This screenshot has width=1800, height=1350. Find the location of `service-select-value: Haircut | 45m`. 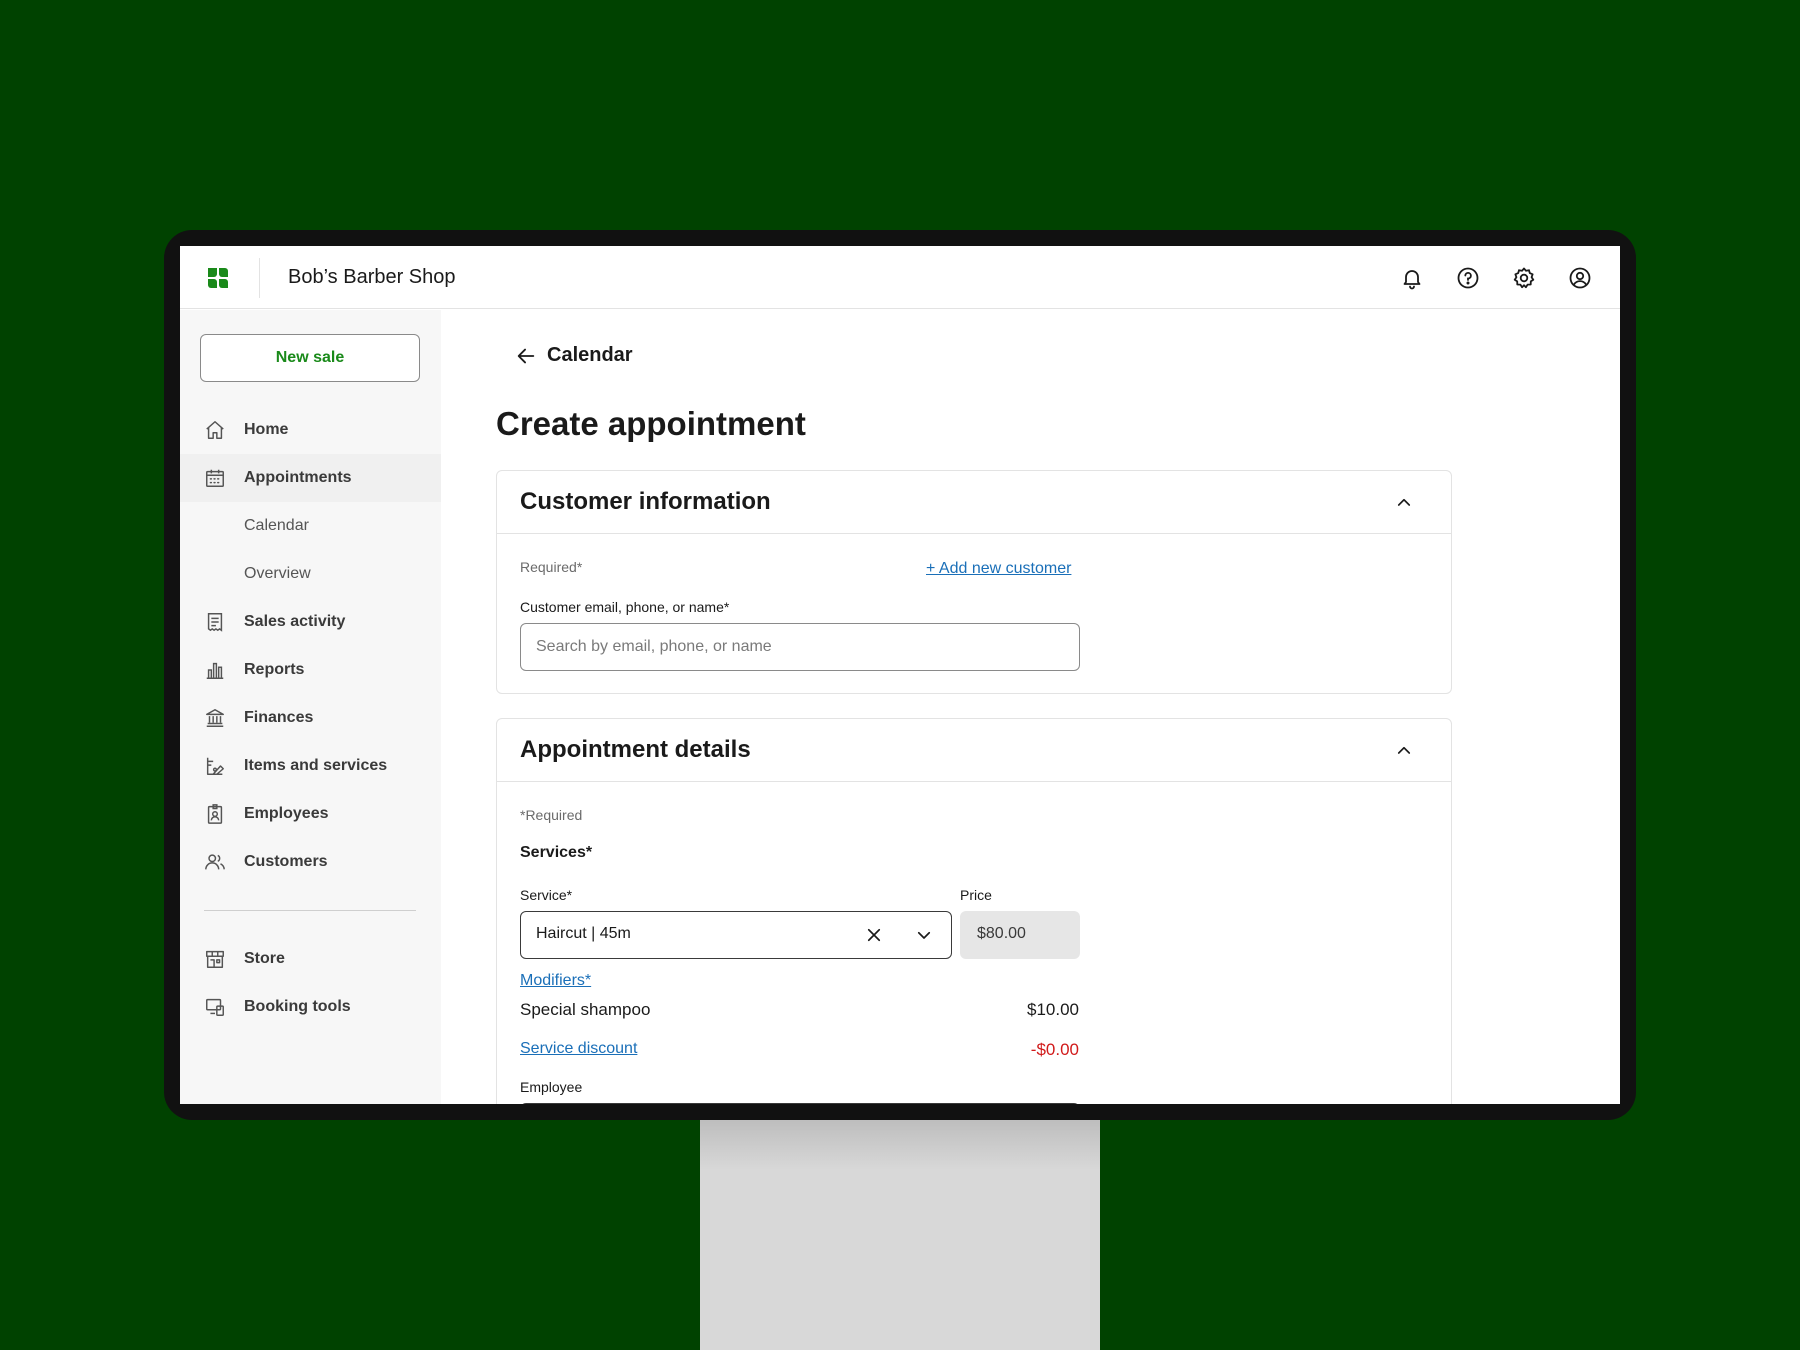

service-select-value: Haircut | 45m is located at coordinates (583, 933).